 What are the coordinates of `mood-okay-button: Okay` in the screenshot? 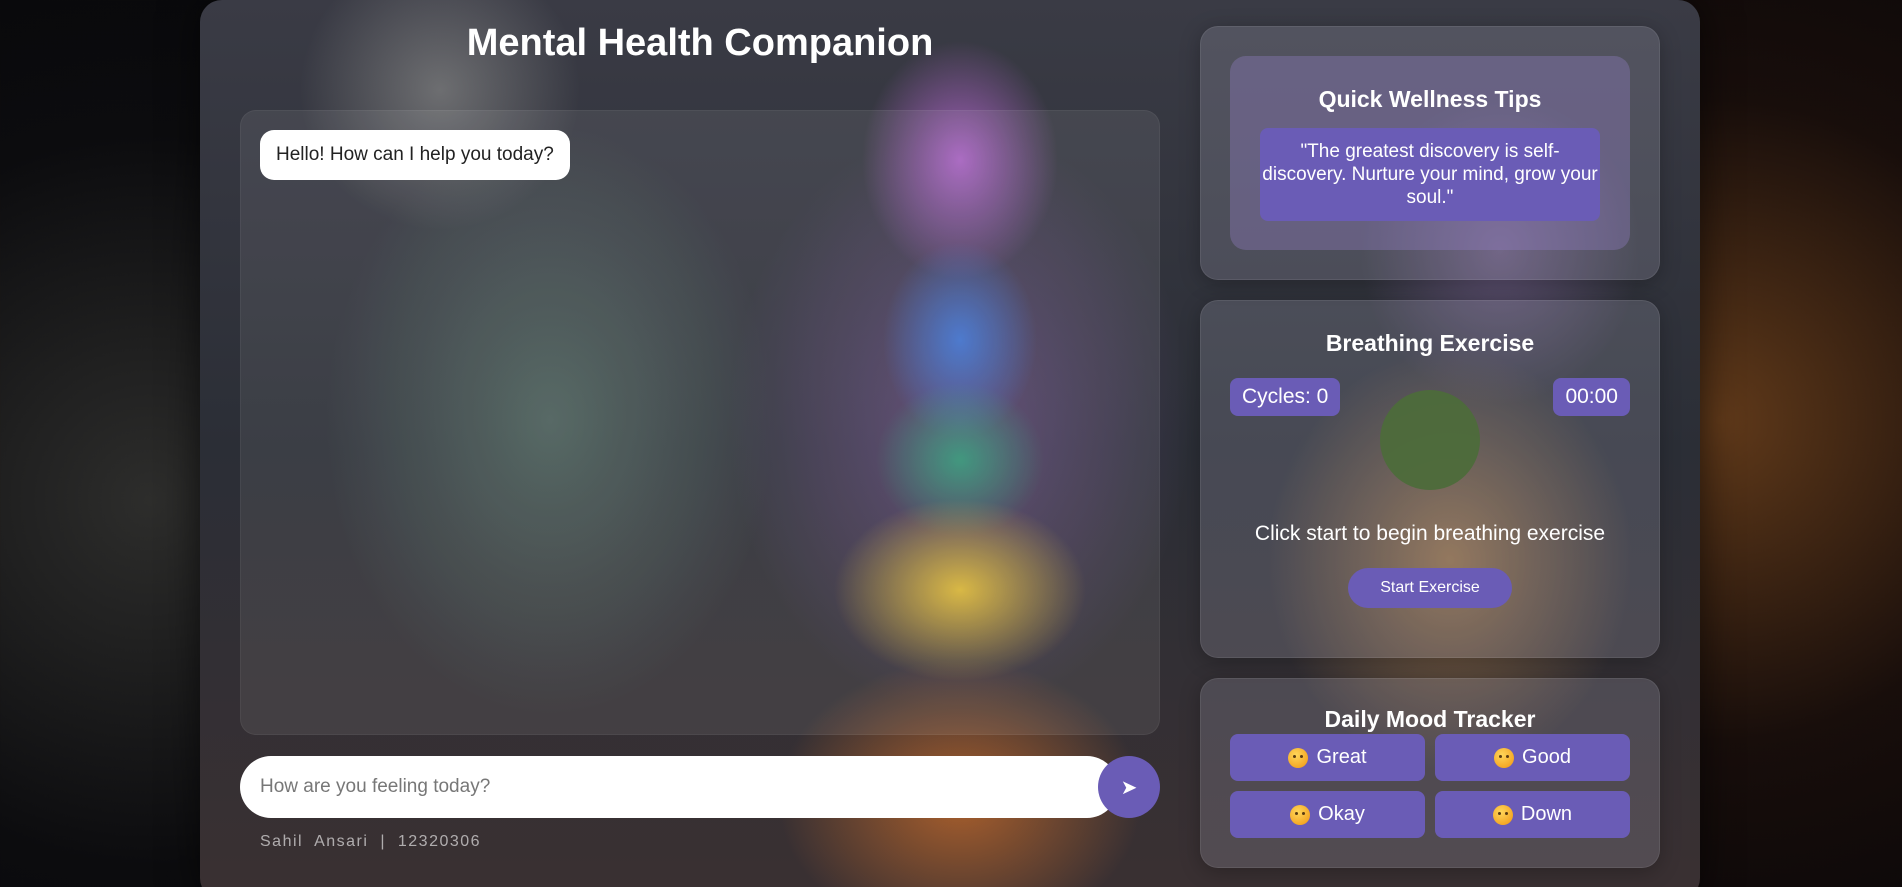 It's located at (1327, 814).